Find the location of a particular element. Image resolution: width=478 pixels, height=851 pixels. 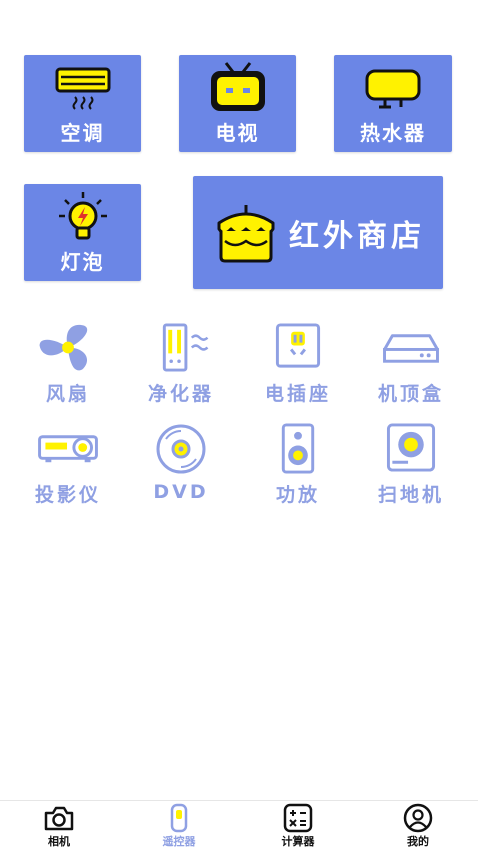

tile-tv: 电视 is located at coordinates (237, 103).